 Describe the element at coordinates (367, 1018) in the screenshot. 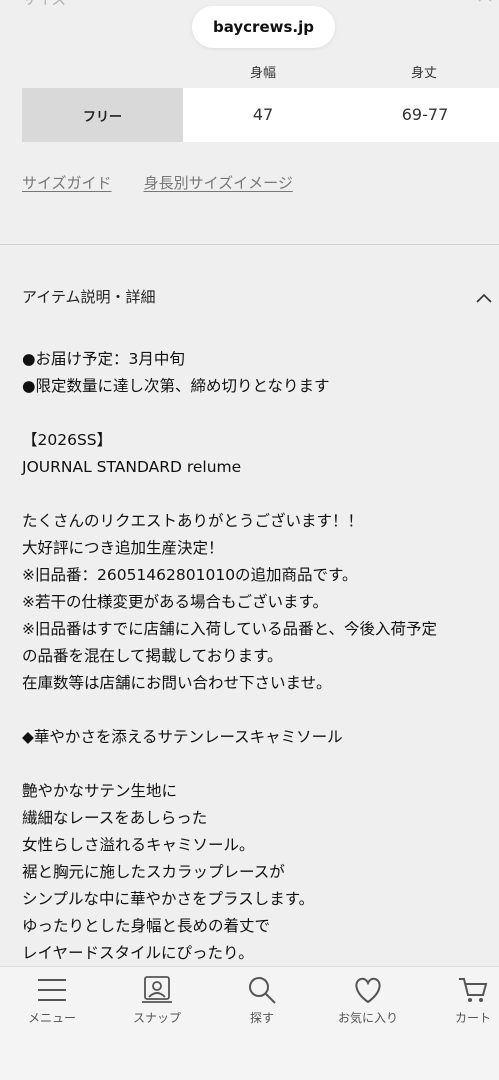

I see `nav-favorites-label: お気に入り` at that location.